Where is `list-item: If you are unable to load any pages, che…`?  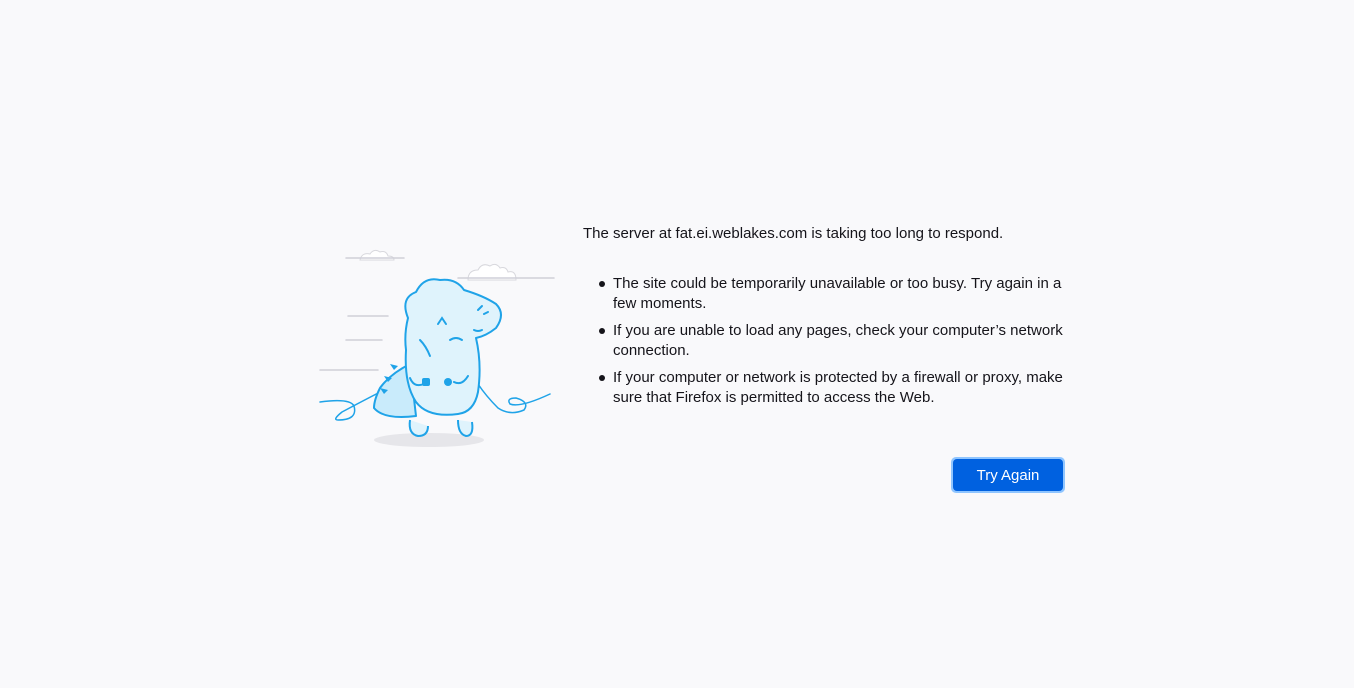
list-item: If you are unable to load any pages, che… is located at coordinates (824, 341).